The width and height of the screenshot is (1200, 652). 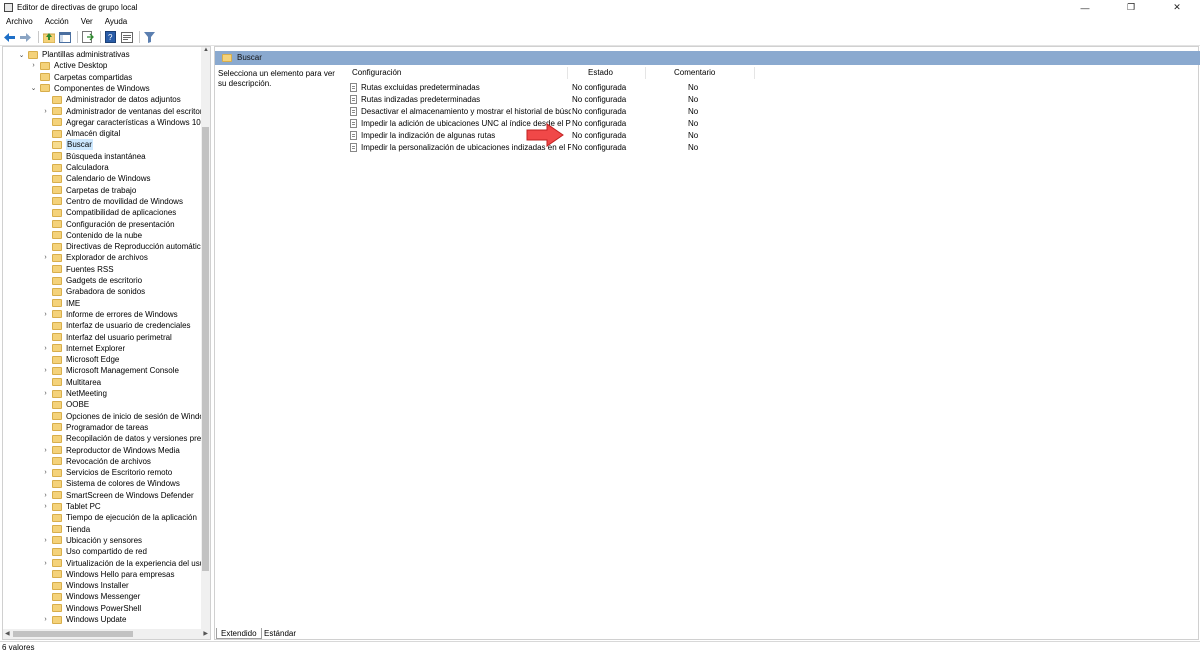 What do you see at coordinates (73, 54) in the screenshot?
I see `tree-item: ⌄ Plantillas administrativas` at bounding box center [73, 54].